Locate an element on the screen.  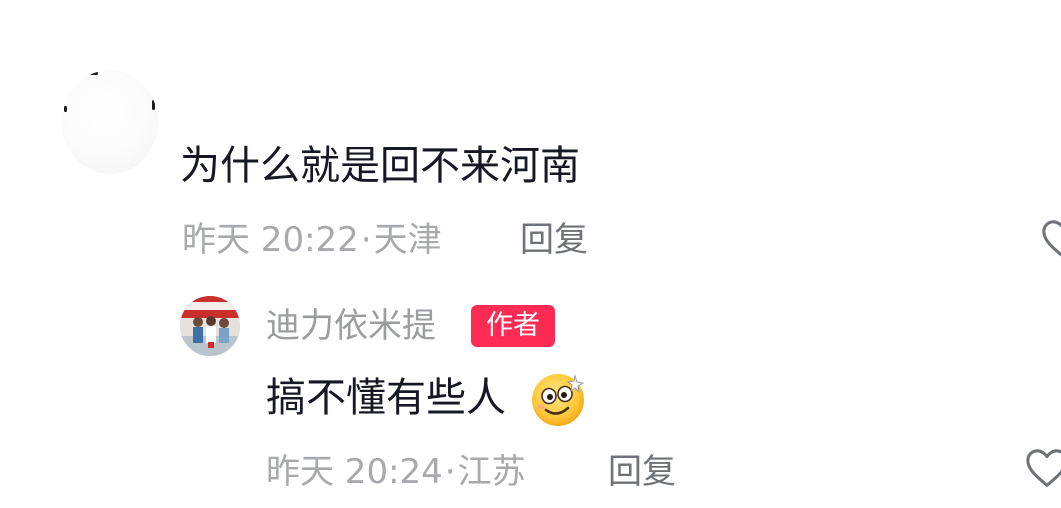
comment-text: 为什么就是回不来河南 is located at coordinates (380, 166).